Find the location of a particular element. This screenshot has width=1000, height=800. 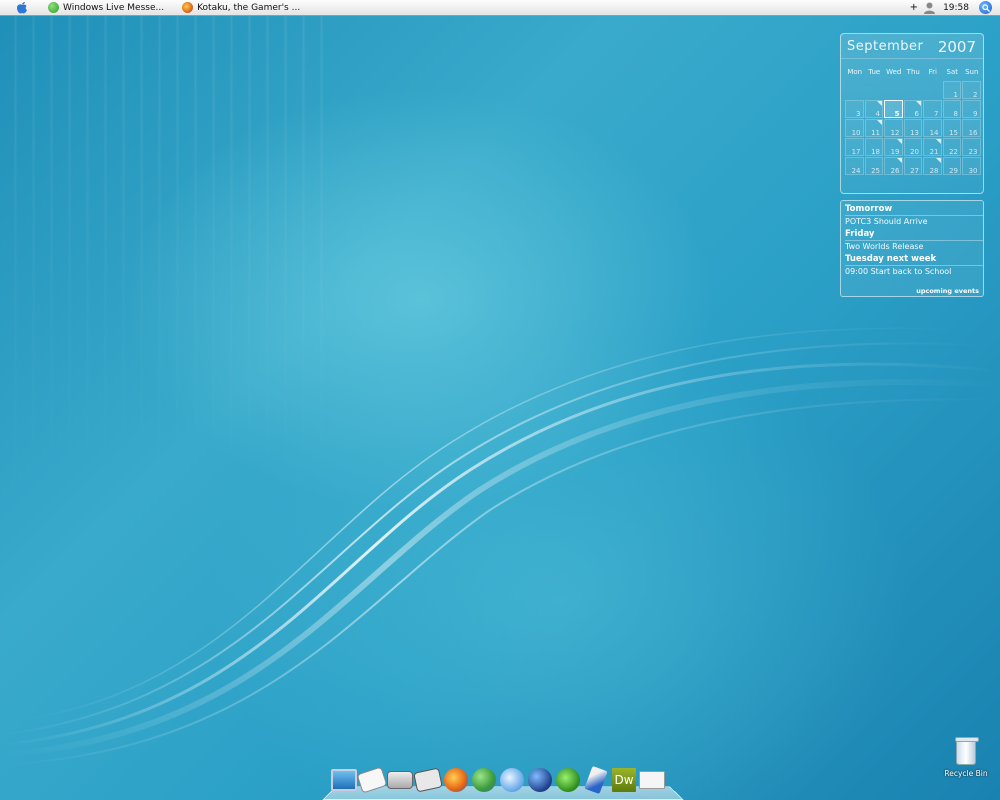

monitor-icon is located at coordinates (344, 780).